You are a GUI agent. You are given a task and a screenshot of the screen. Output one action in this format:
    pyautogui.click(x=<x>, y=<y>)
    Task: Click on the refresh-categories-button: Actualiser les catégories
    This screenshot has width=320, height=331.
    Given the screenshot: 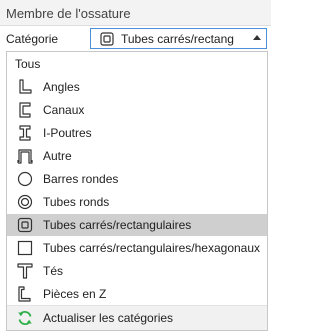 What is the action you would take?
    pyautogui.click(x=137, y=318)
    